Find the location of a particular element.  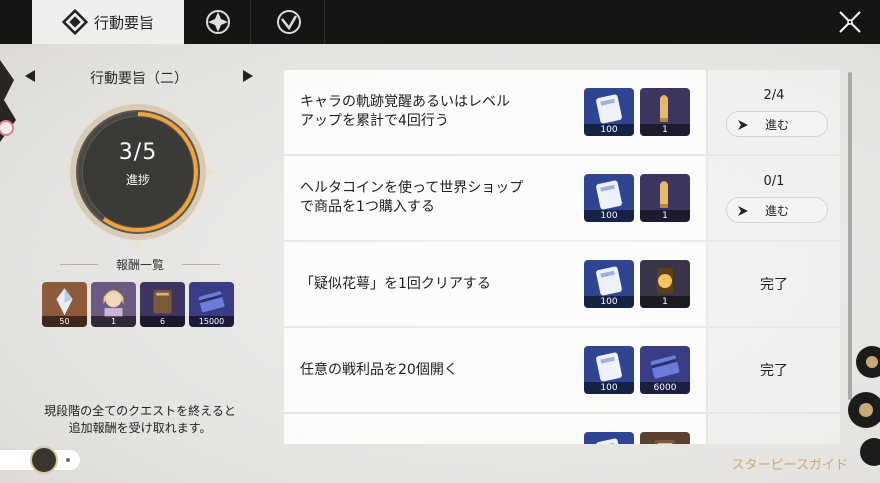

stage-navigator: 行動要旨（二） is located at coordinates (139, 77).